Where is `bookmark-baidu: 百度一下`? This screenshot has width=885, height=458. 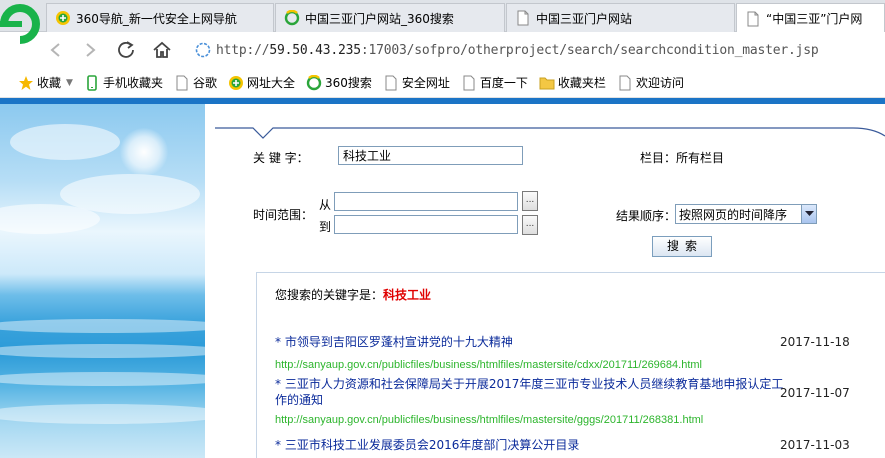
bookmark-baidu: 百度一下 is located at coordinates (494, 83).